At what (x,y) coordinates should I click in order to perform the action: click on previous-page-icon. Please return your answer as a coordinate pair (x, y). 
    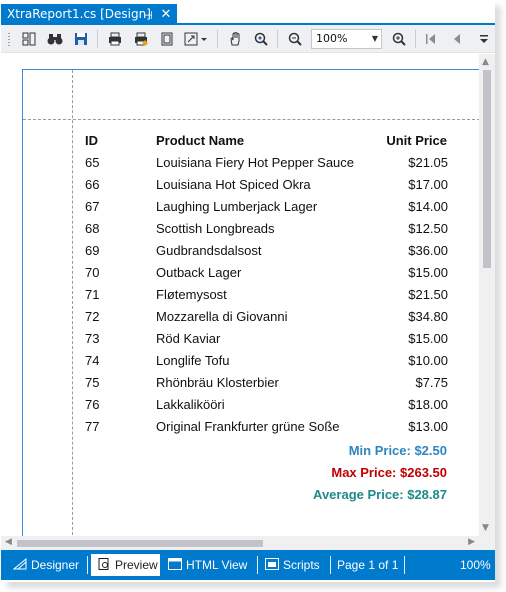
    Looking at the image, I should click on (457, 39).